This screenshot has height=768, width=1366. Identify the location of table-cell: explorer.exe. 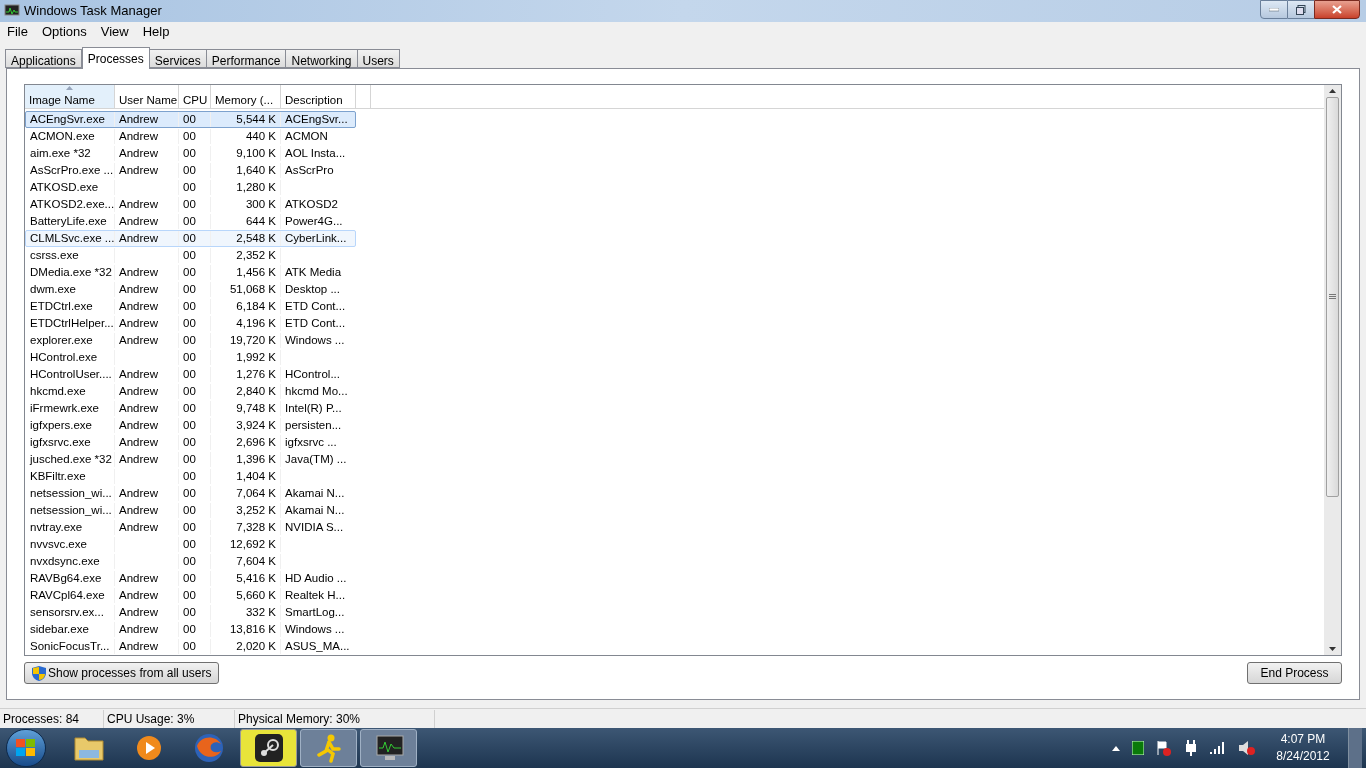
(70, 340).